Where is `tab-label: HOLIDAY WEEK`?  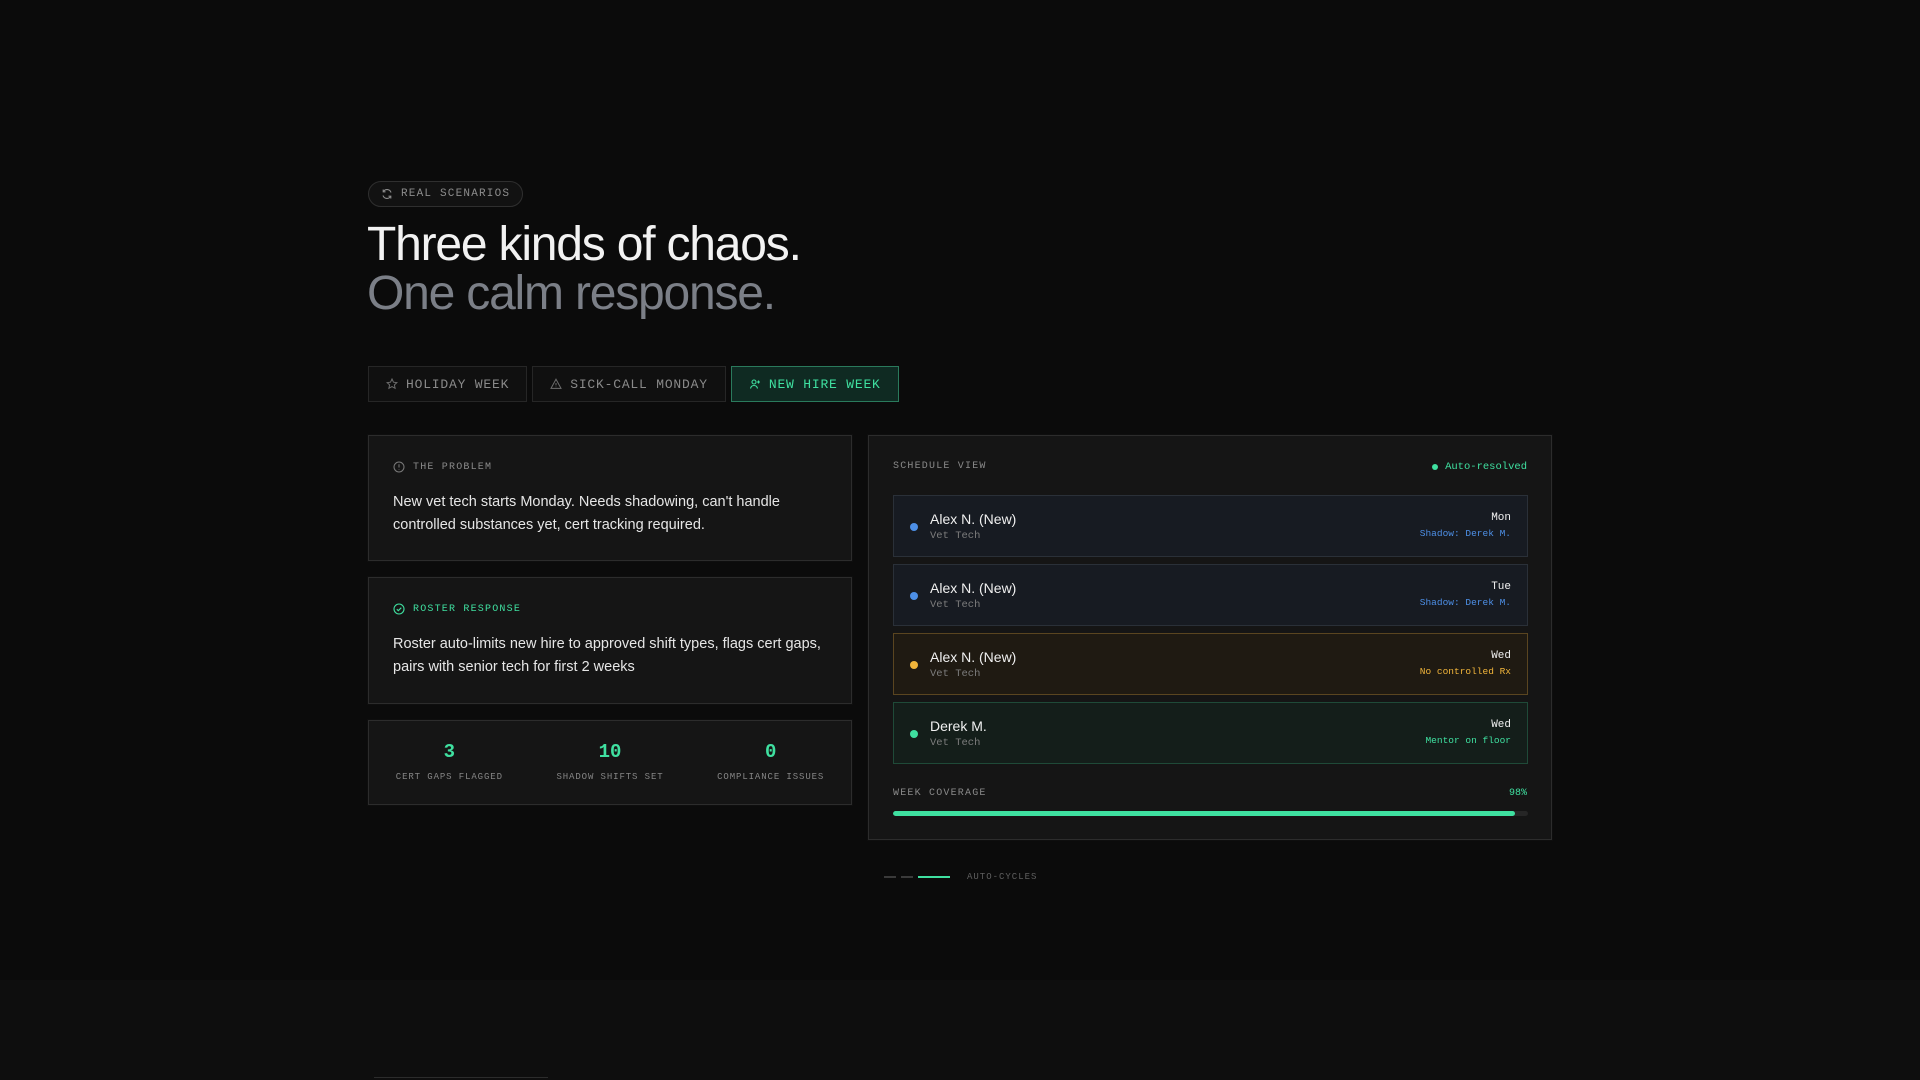 tab-label: HOLIDAY WEEK is located at coordinates (458, 384).